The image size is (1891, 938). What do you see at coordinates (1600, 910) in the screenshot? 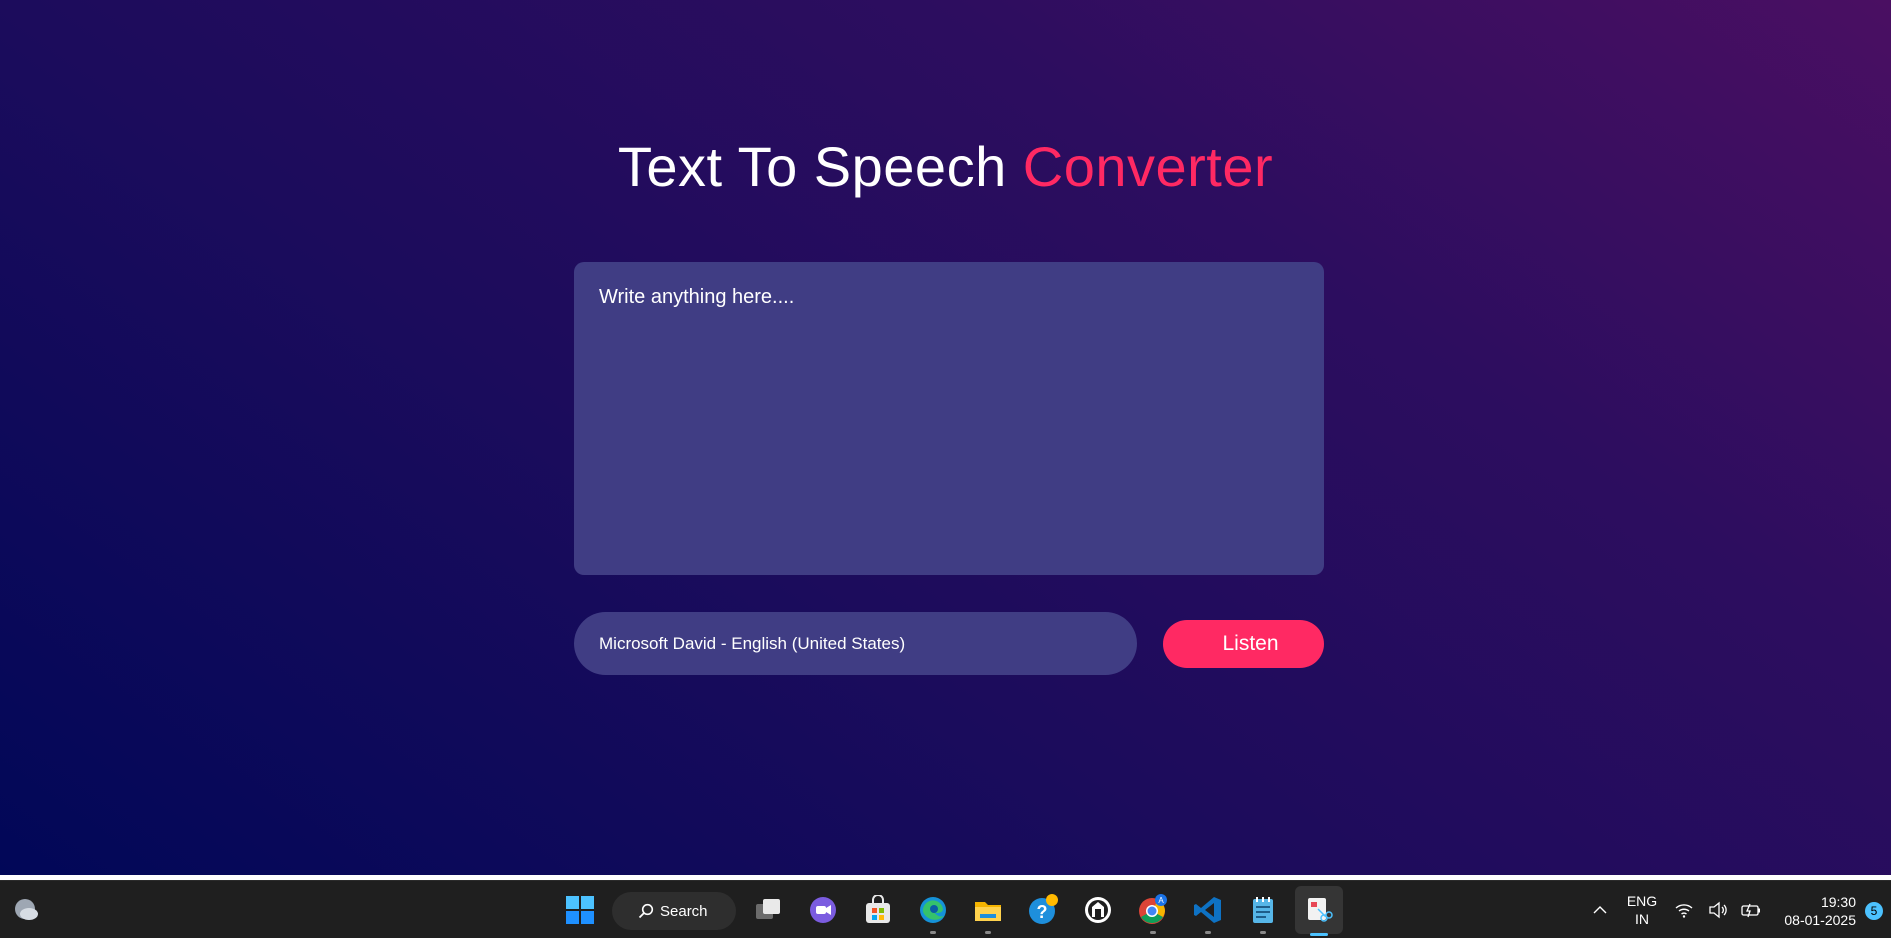
I see `chevron-up-icon` at bounding box center [1600, 910].